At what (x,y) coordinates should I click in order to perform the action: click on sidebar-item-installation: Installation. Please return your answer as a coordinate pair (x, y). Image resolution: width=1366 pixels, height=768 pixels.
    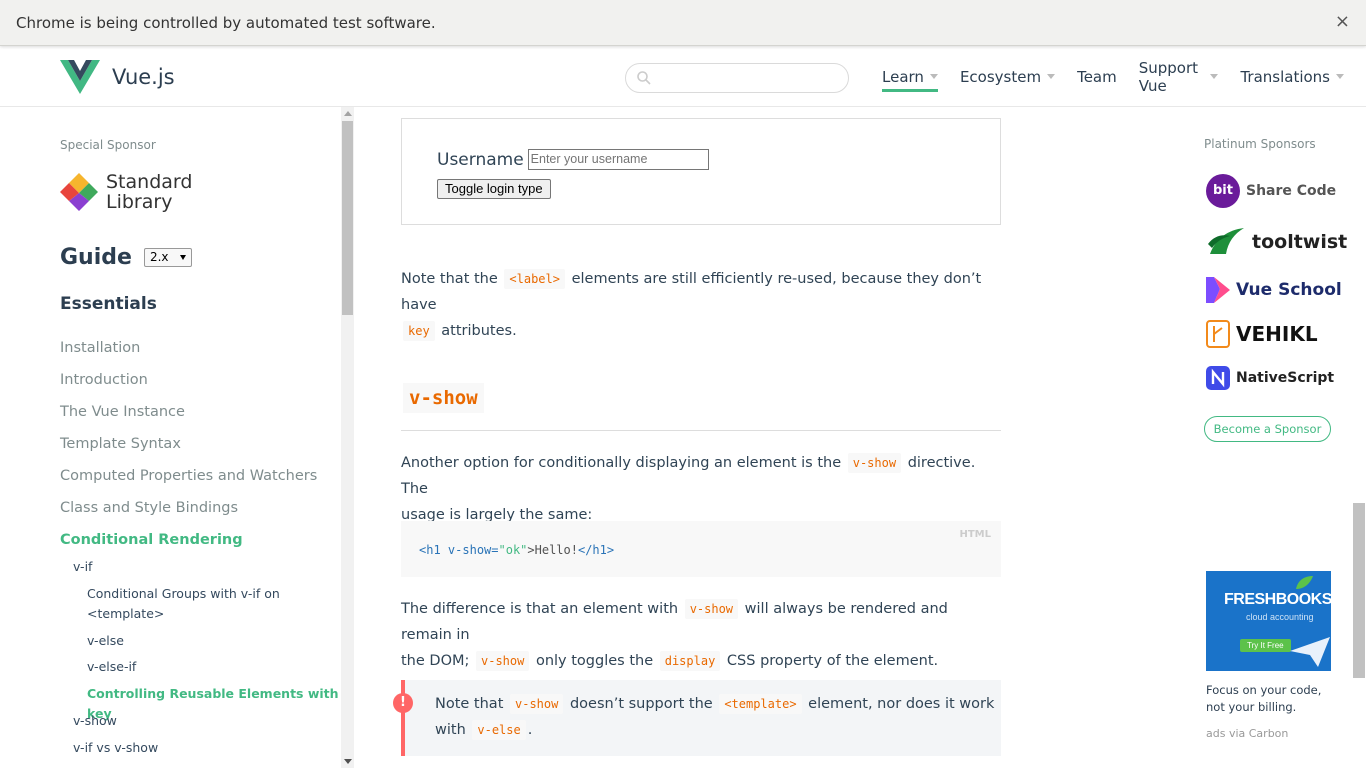
    Looking at the image, I should click on (188, 352).